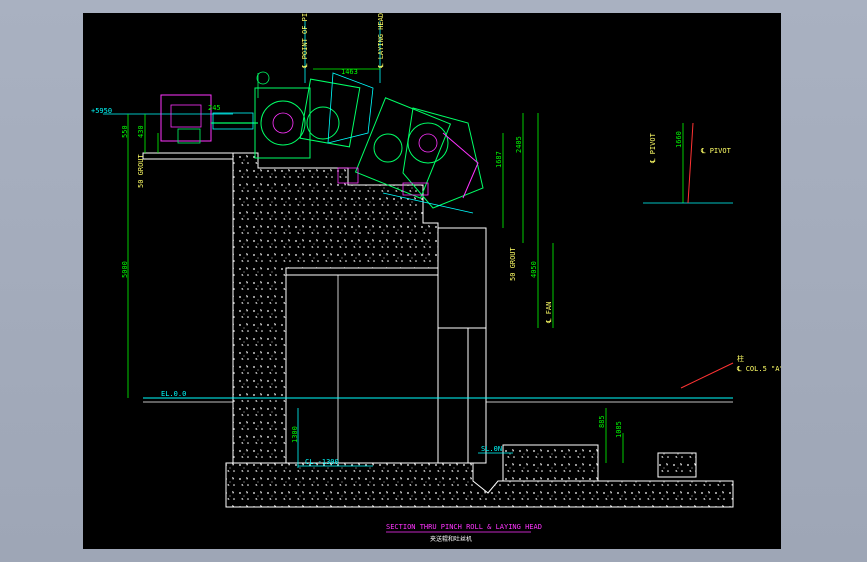  What do you see at coordinates (295, 434) in the screenshot?
I see `dim-1300-label: 1300` at bounding box center [295, 434].